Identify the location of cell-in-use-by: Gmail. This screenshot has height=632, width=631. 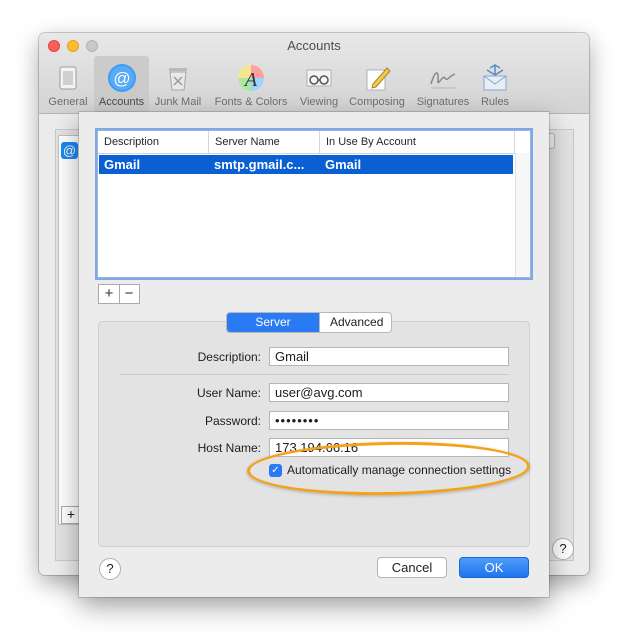
(343, 164).